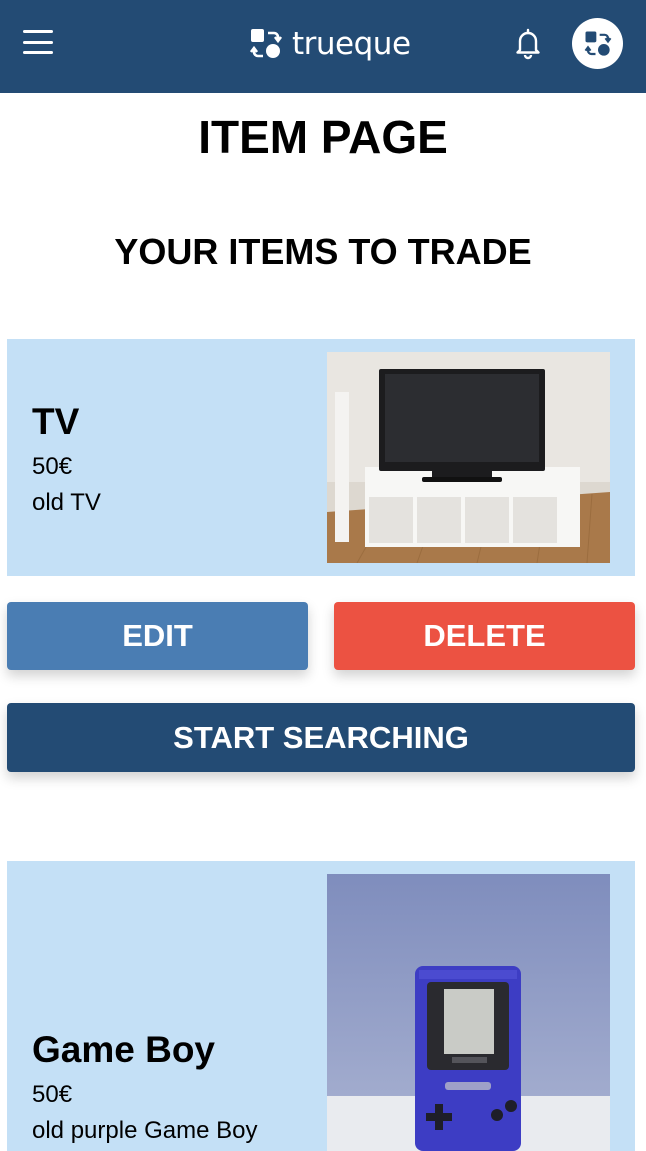 The height and width of the screenshot is (1151, 646). What do you see at coordinates (66, 502) in the screenshot?
I see `item-description: old TV` at bounding box center [66, 502].